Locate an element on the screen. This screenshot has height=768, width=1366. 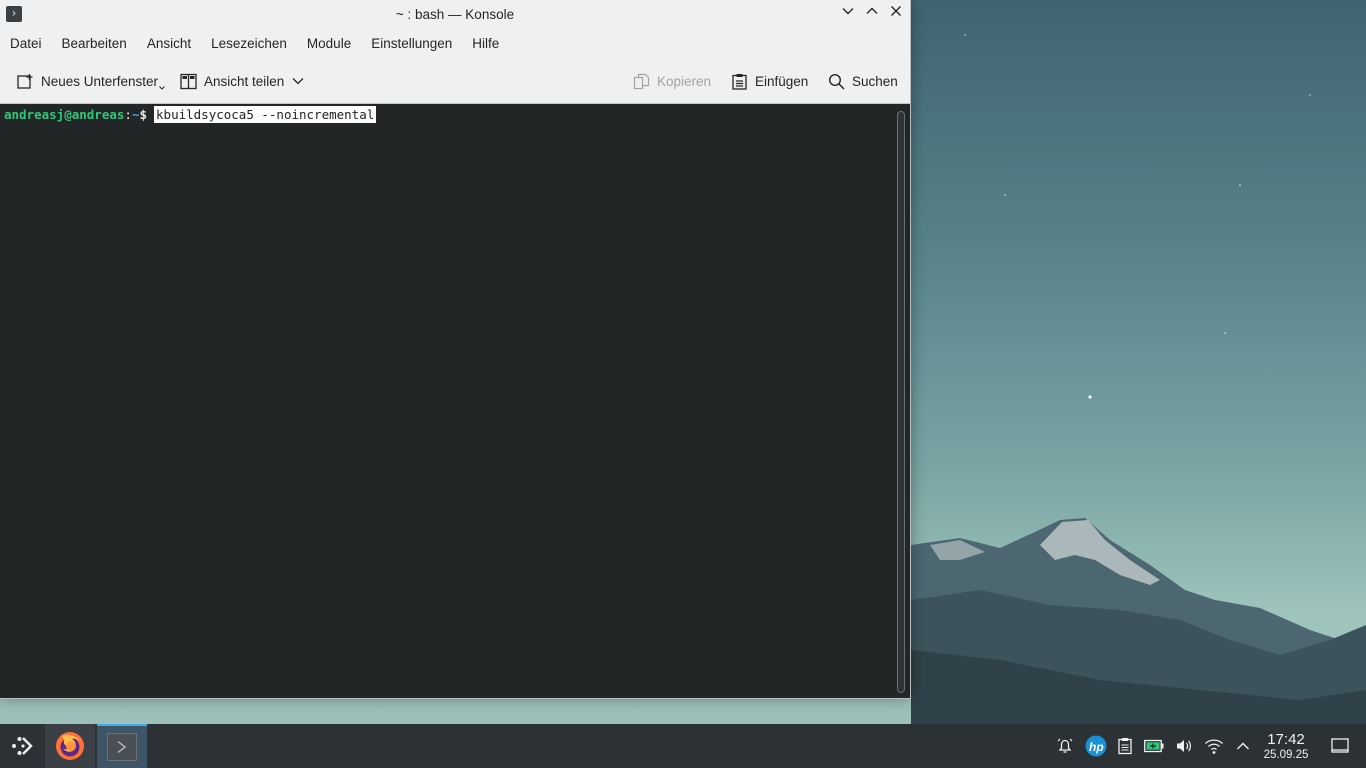
taskbar-konsole is located at coordinates (122, 746).